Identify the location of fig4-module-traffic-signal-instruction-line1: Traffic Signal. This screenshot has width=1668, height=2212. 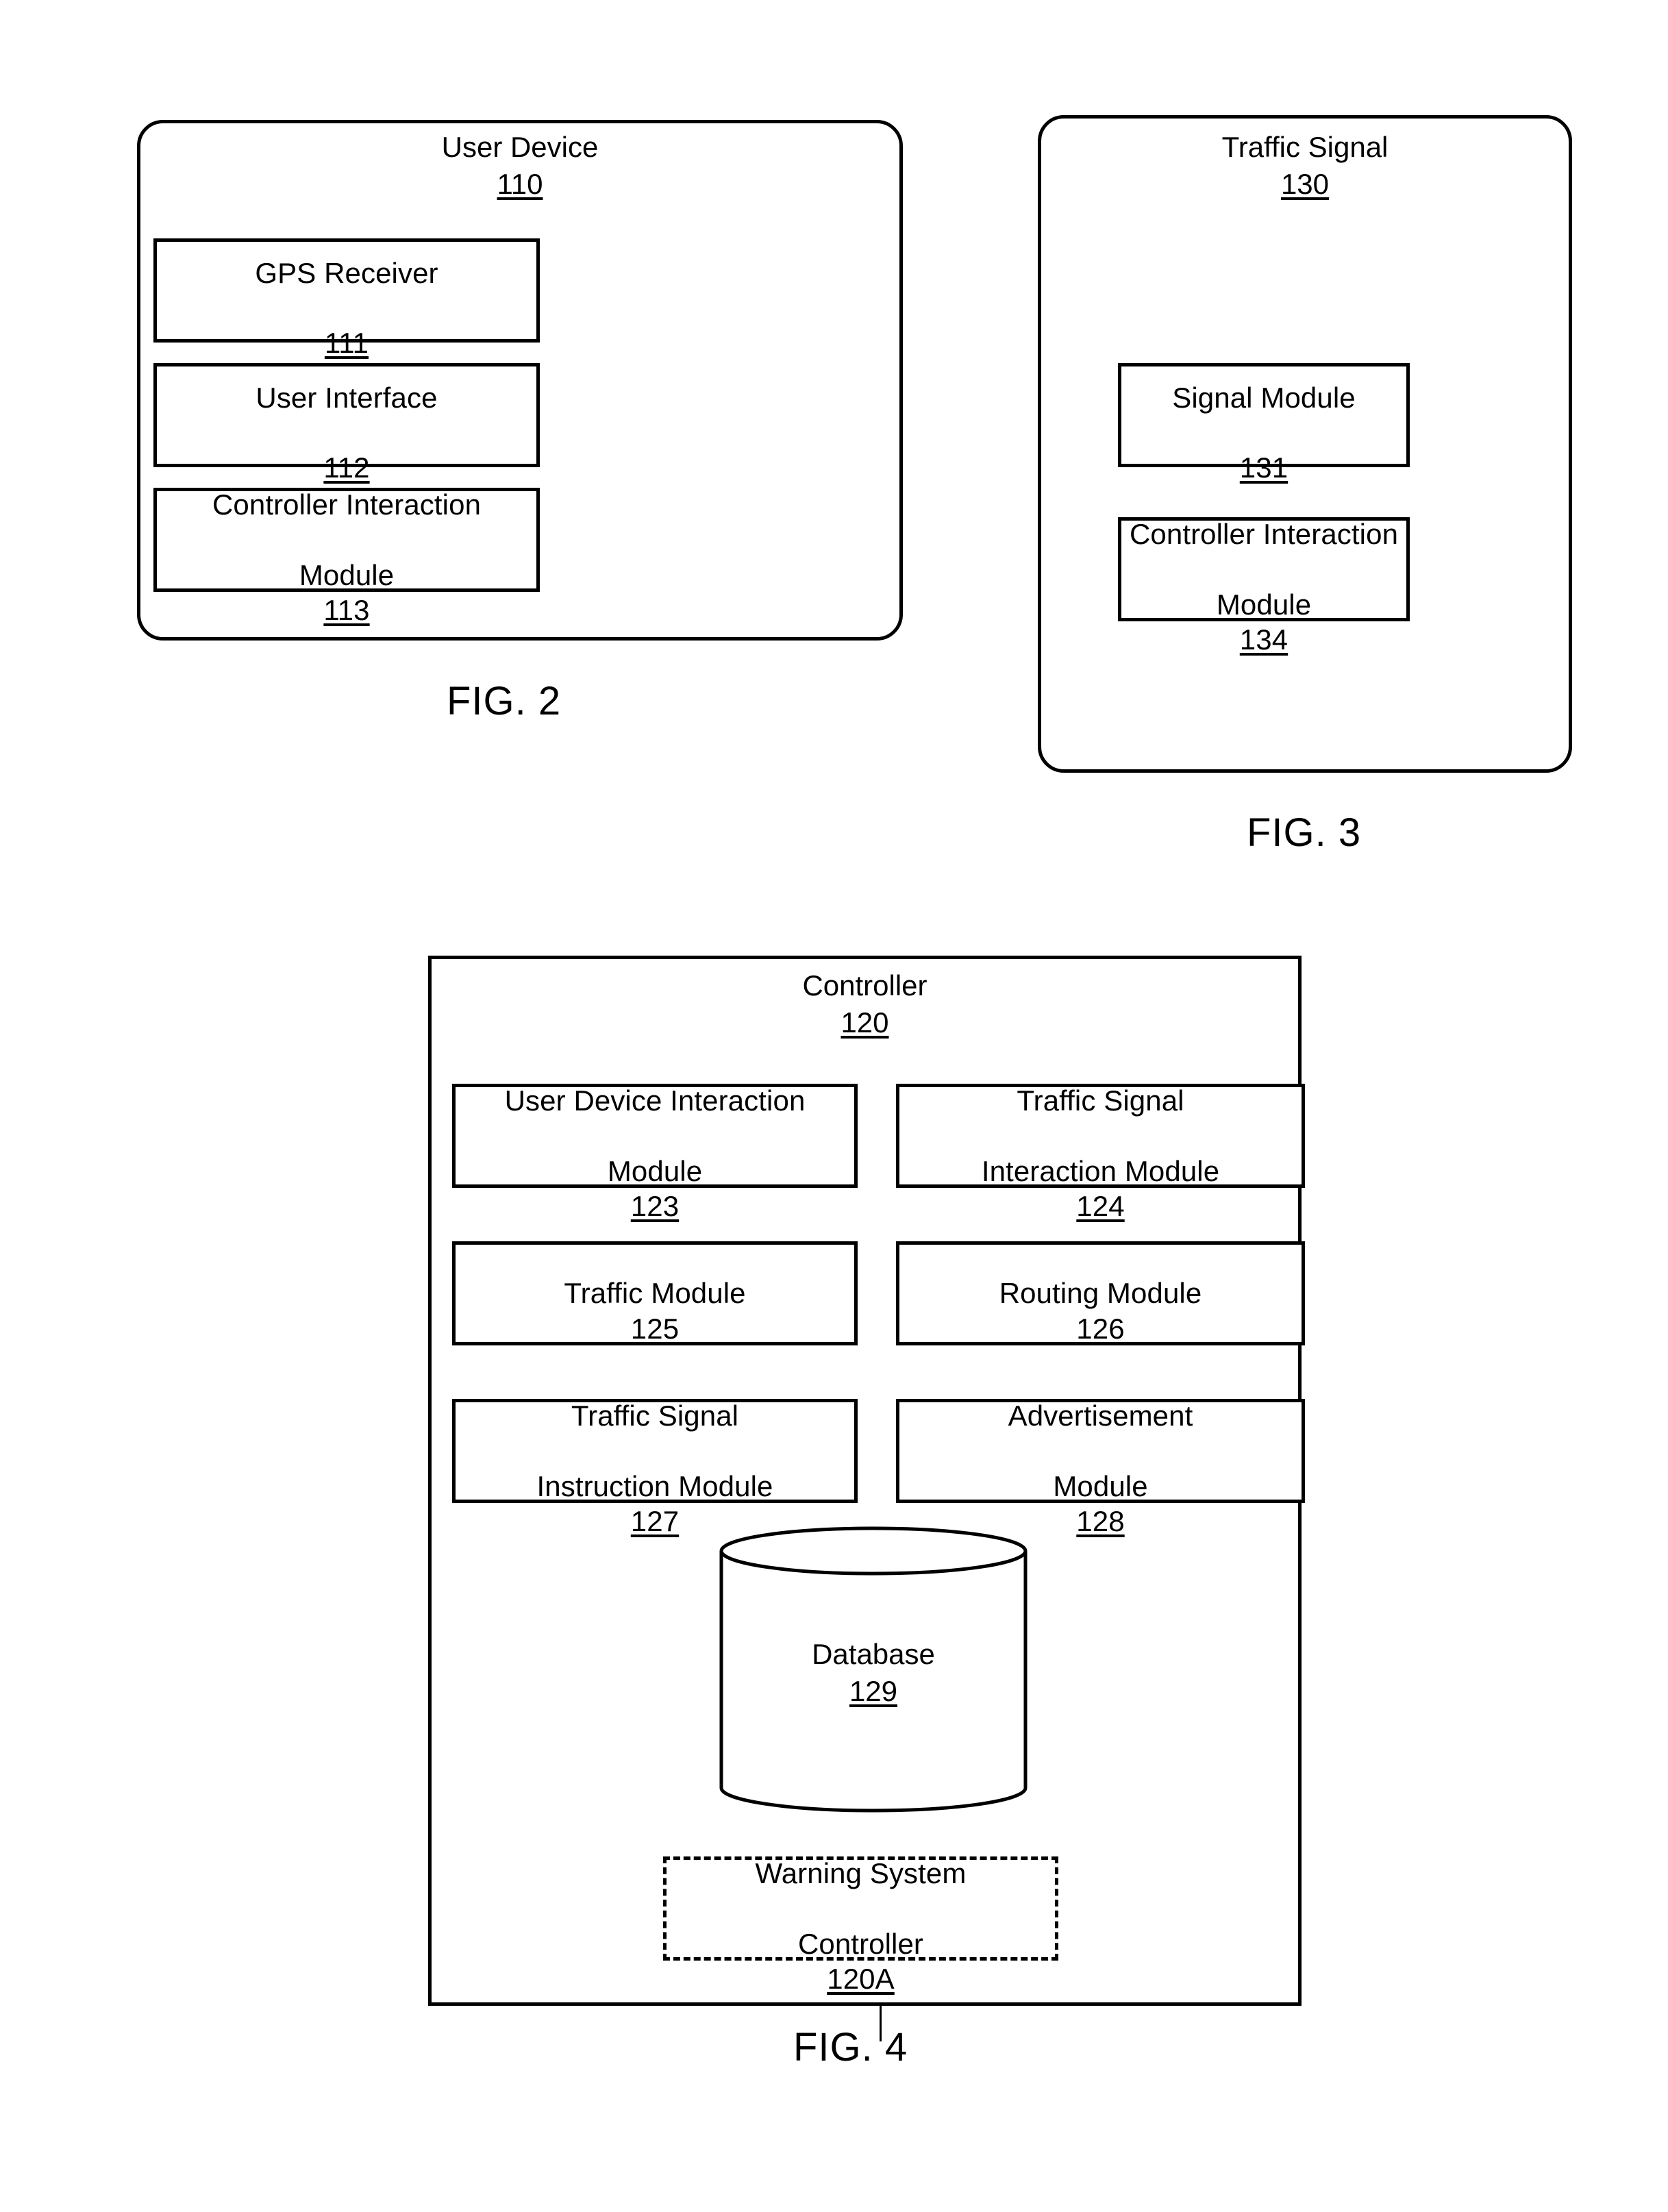
(655, 1416).